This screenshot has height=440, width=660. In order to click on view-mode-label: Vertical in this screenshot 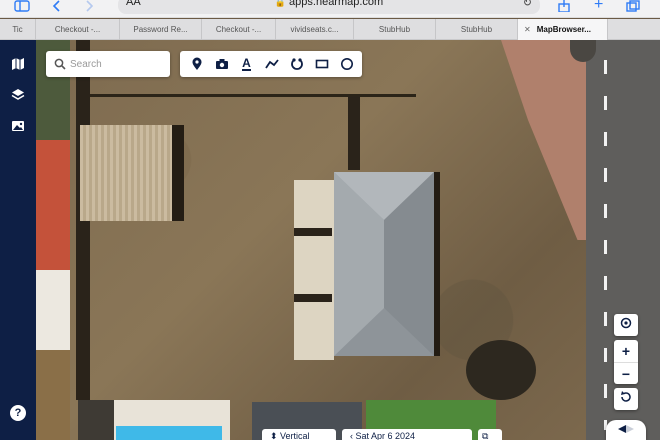, I will do `click(295, 435)`.